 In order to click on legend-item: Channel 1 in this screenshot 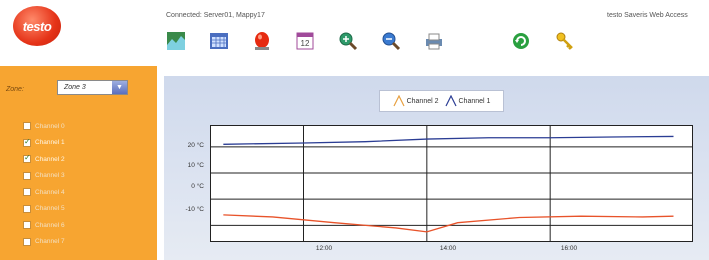, I will do `click(467, 101)`.